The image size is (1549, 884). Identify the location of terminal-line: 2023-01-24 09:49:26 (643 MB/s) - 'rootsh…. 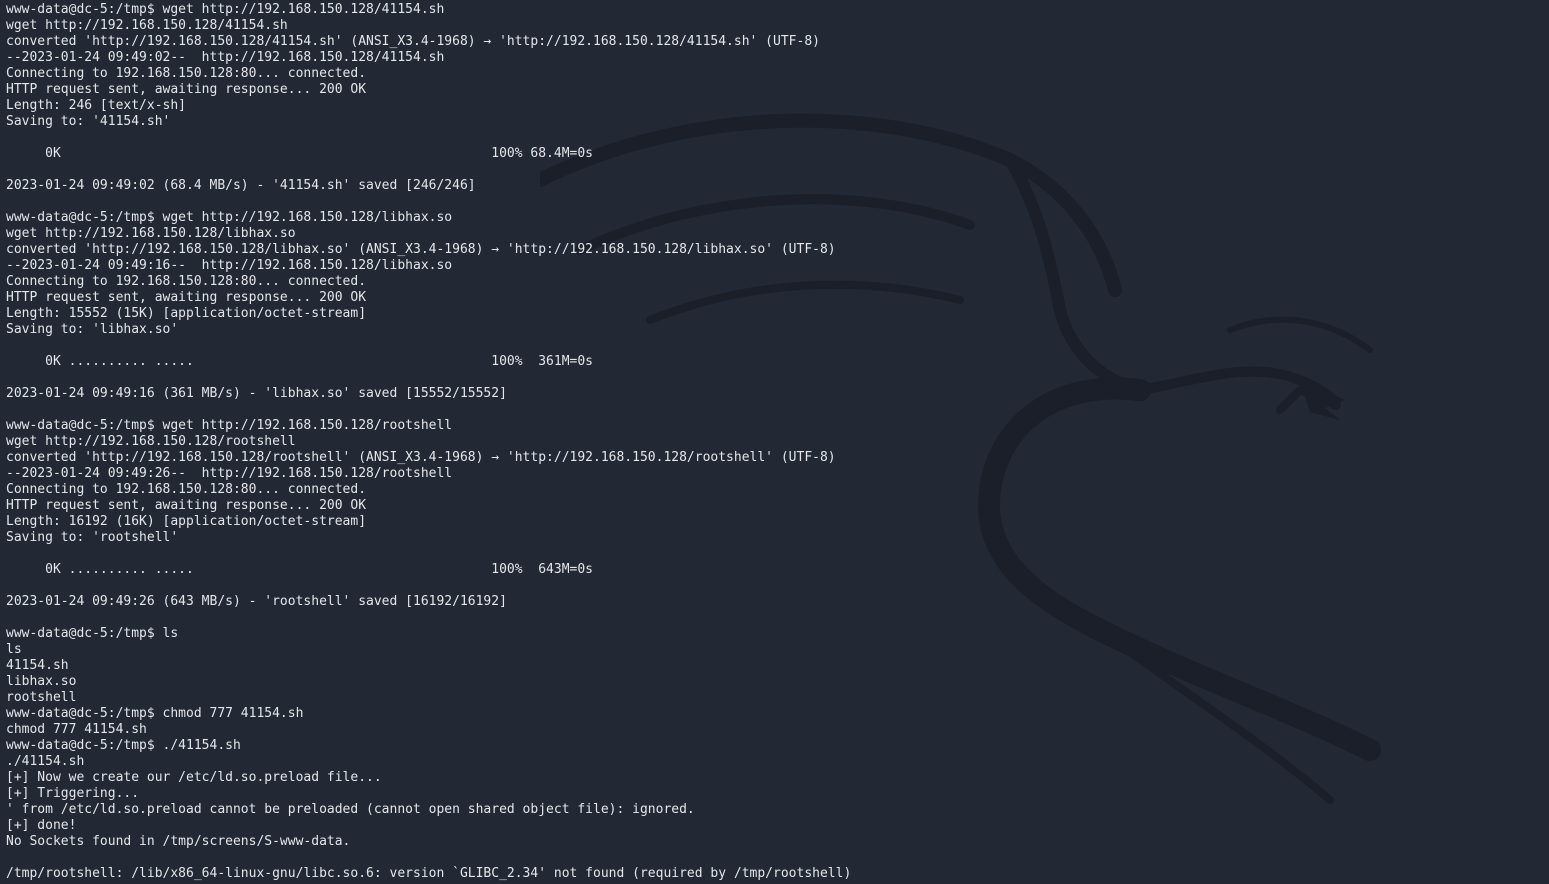
(256, 601).